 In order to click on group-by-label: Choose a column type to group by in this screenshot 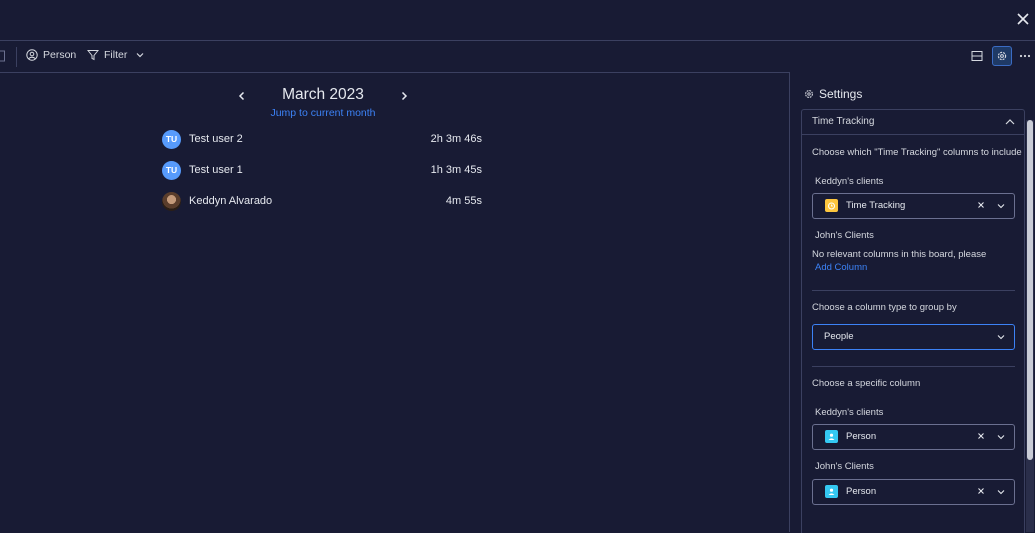, I will do `click(884, 307)`.